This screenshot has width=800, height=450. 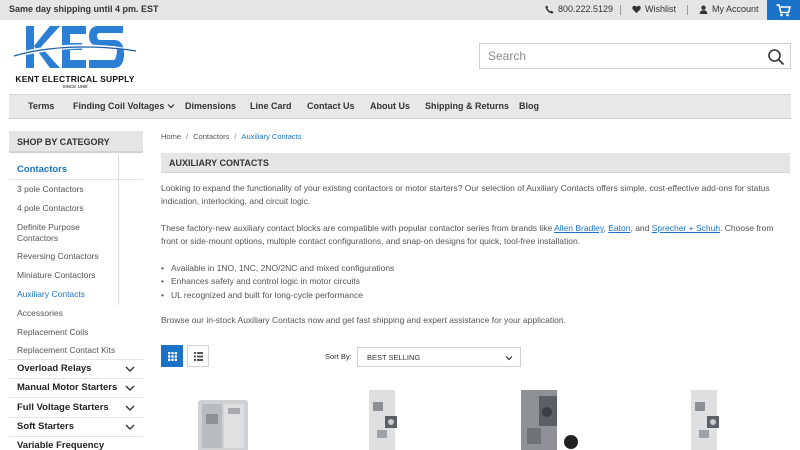 What do you see at coordinates (529, 106) in the screenshot?
I see `nav-item-blog: Blog` at bounding box center [529, 106].